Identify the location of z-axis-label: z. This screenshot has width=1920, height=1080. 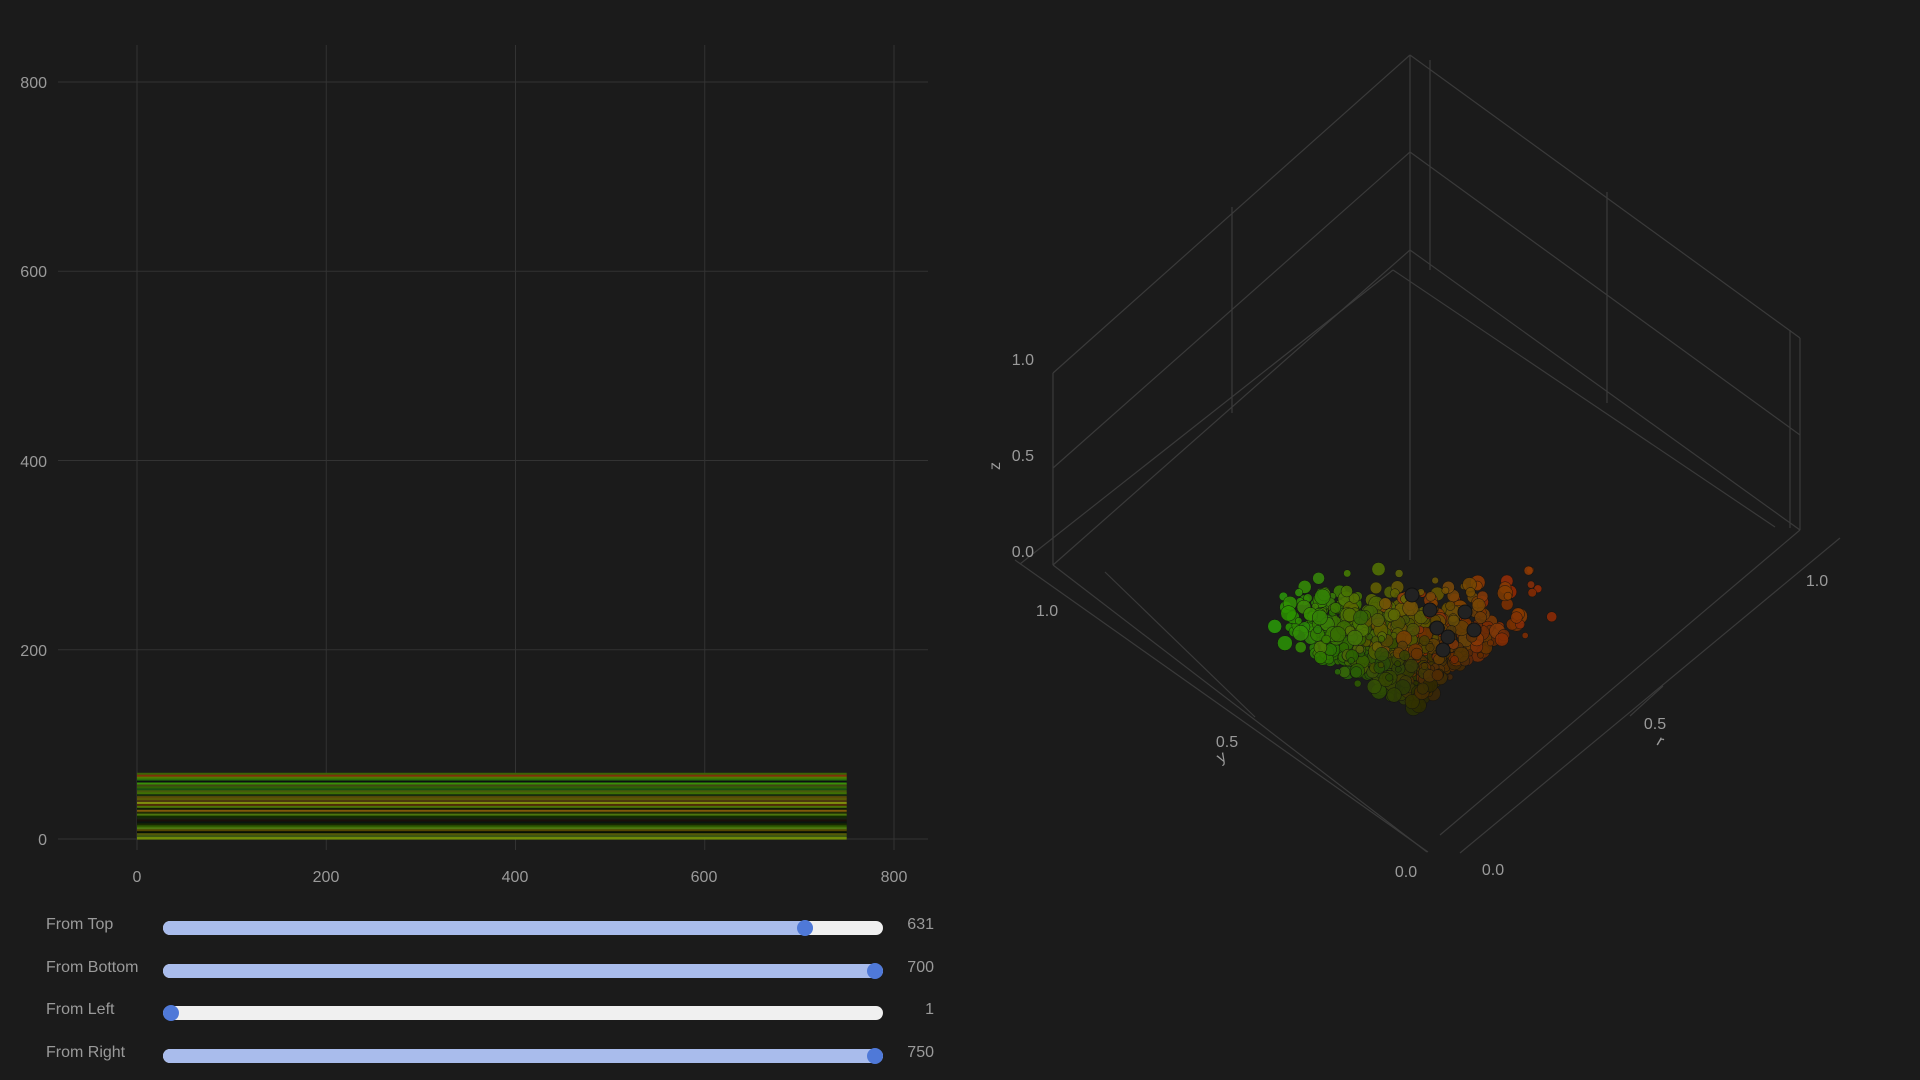
(995, 466).